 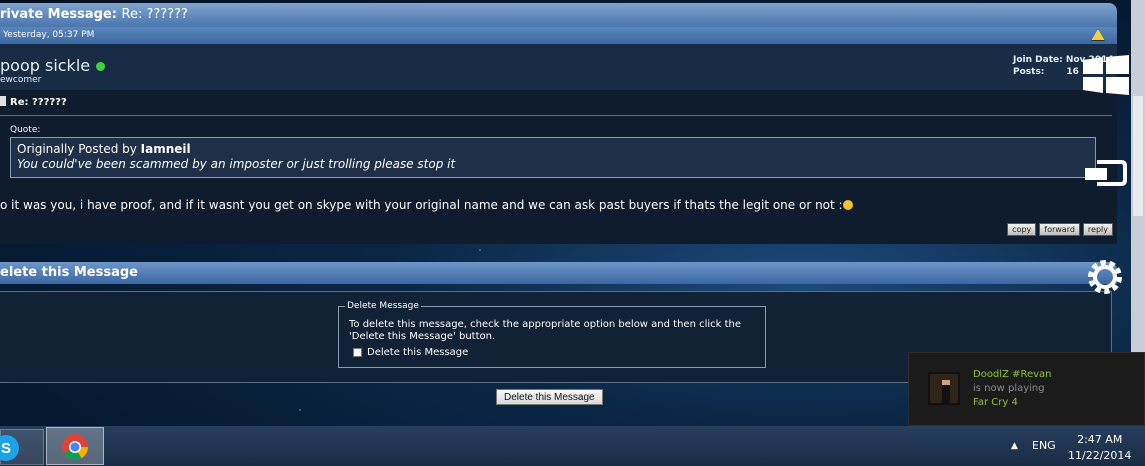 What do you see at coordinates (558, 15) in the screenshot?
I see `message-title-bar: rivate Message: Re: ??????` at bounding box center [558, 15].